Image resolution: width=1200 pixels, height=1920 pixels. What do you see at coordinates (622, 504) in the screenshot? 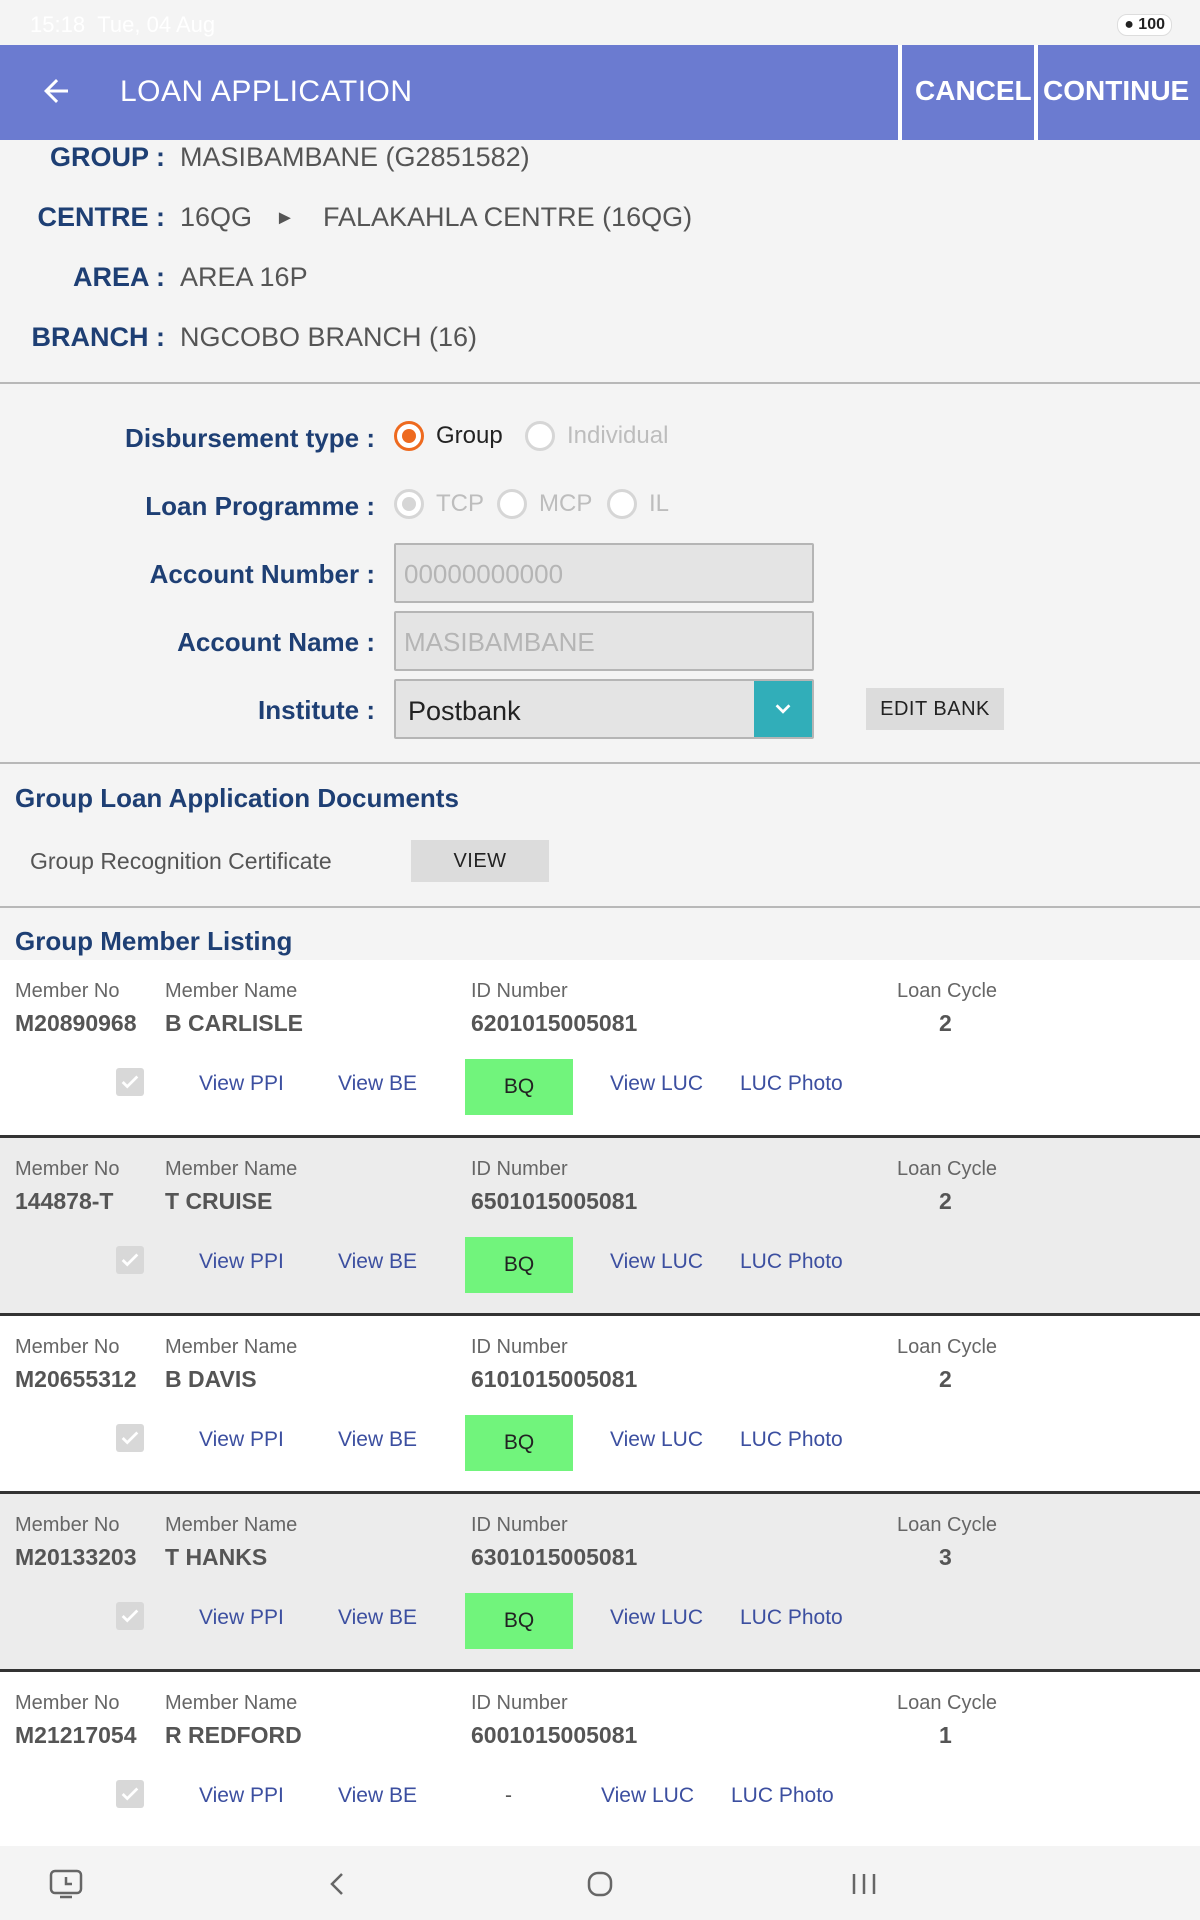
I see `radio-unselected-icon` at bounding box center [622, 504].